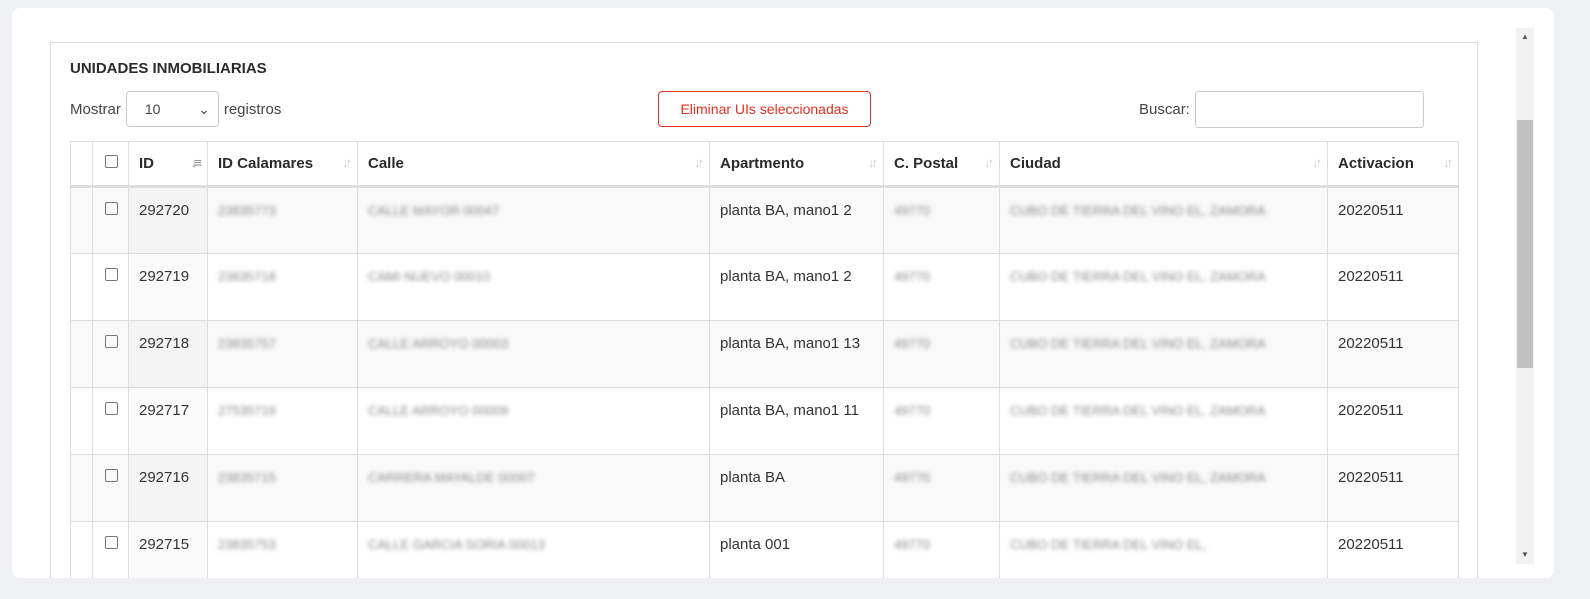 The image size is (1590, 599). I want to click on cell-id-calamares: 23835773, so click(282, 220).